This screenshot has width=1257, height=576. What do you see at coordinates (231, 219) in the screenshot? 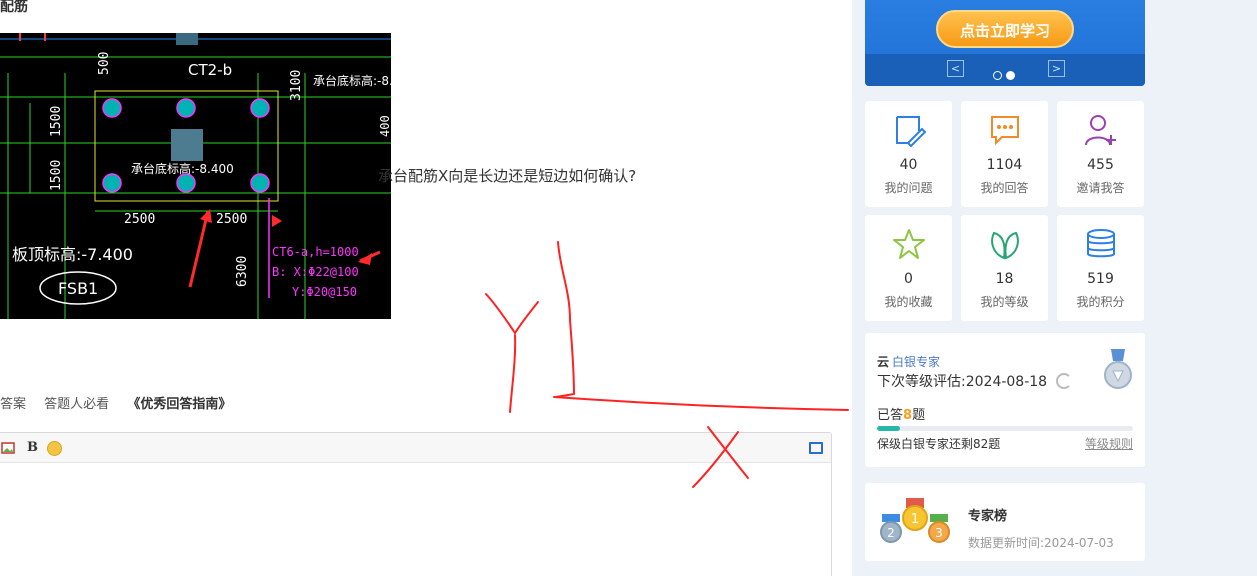
I see `cad-dim-2500-right: 2500` at bounding box center [231, 219].